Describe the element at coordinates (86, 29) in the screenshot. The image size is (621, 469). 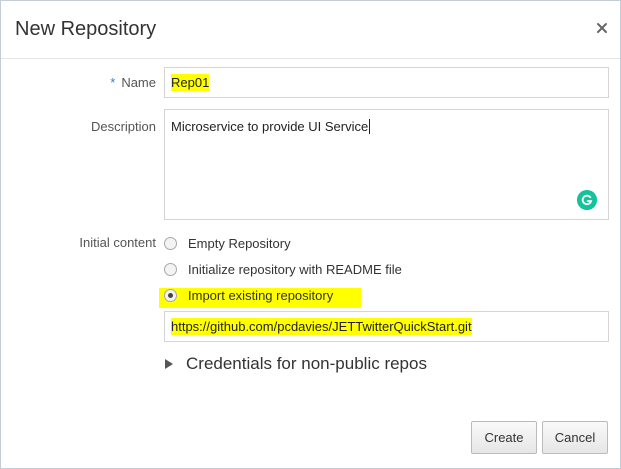
I see `dialog-title: New Repository` at that location.